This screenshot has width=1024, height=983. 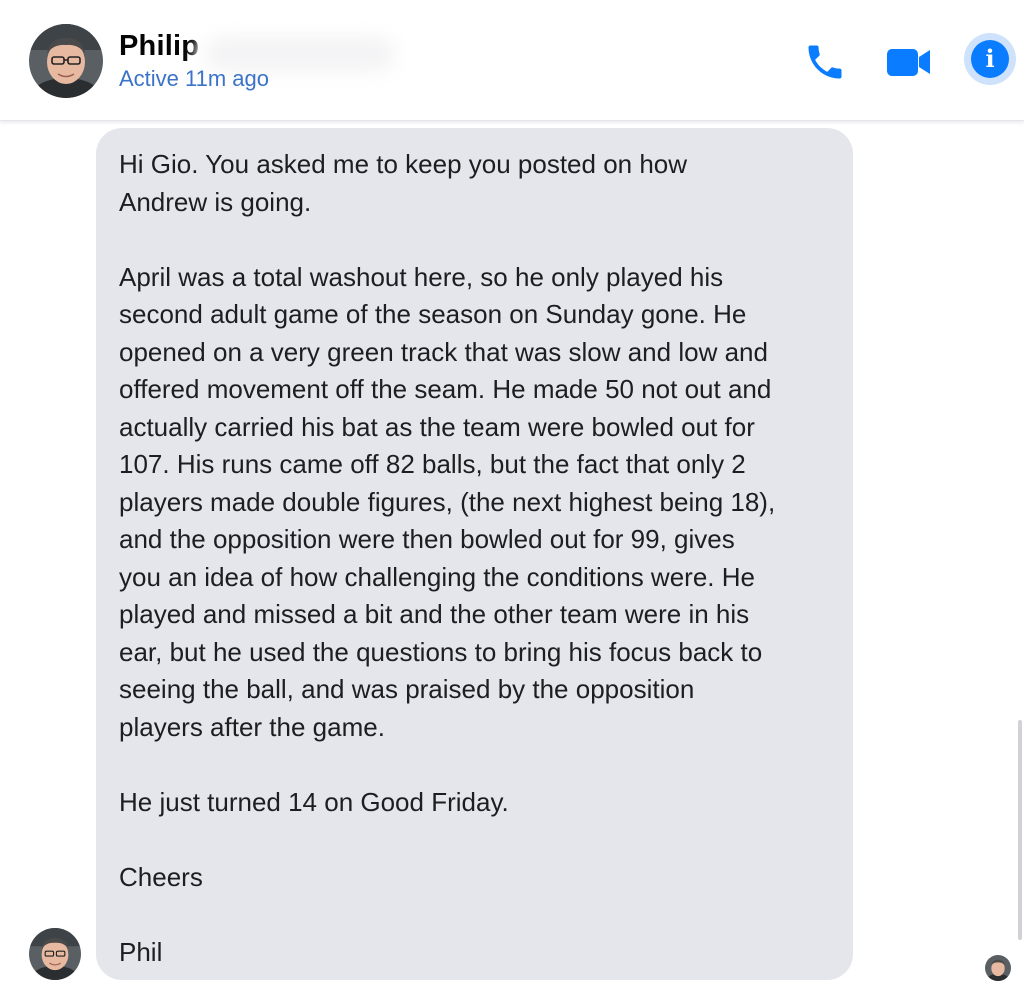 What do you see at coordinates (141, 951) in the screenshot?
I see `message-paragraph: Phil` at bounding box center [141, 951].